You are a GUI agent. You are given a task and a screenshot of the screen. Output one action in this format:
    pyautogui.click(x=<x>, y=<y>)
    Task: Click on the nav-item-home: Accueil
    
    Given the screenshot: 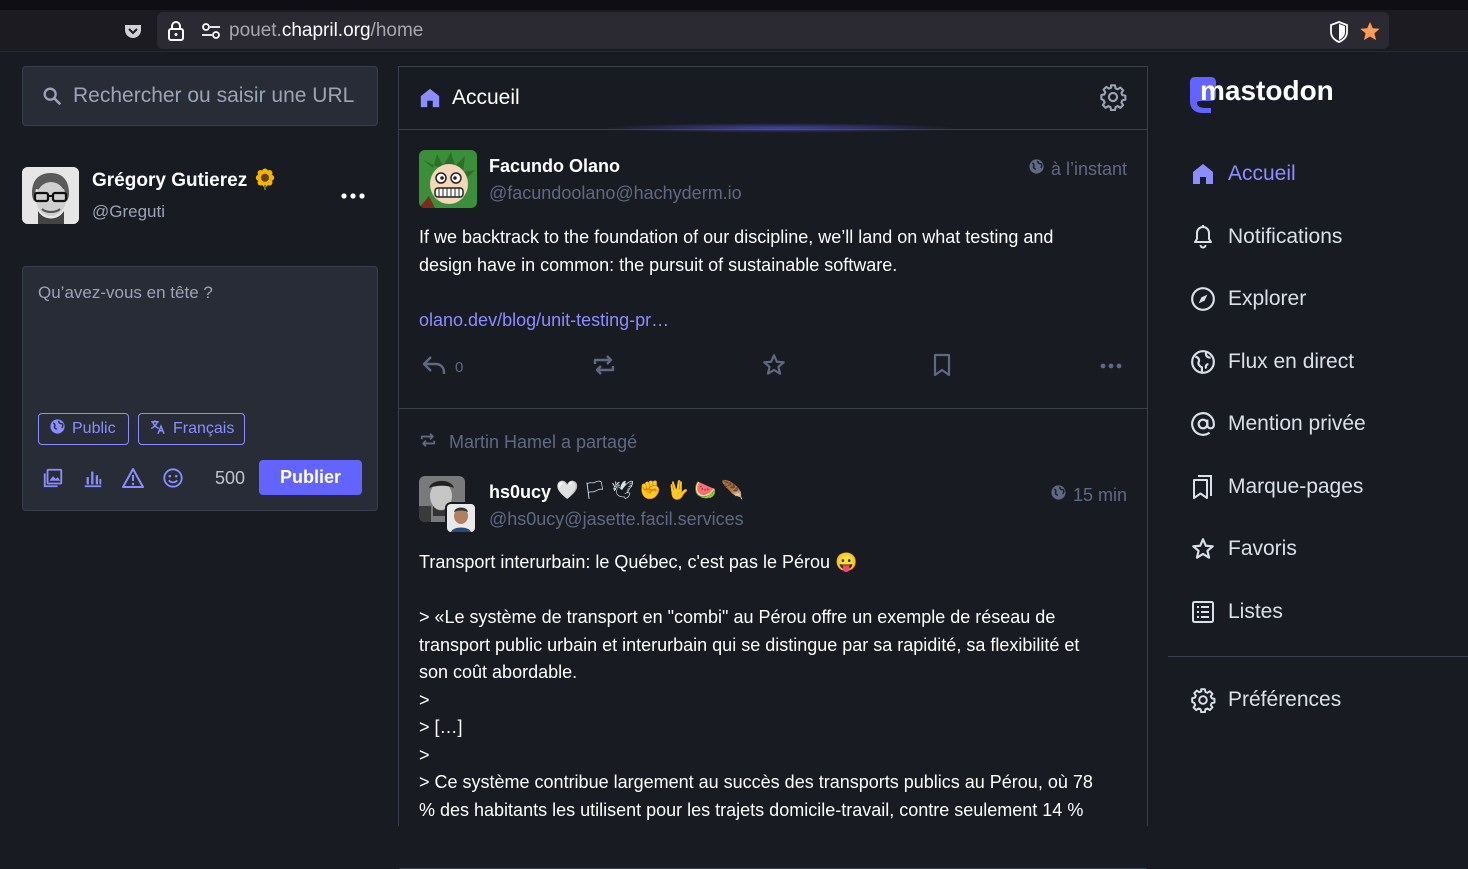 What is the action you would take?
    pyautogui.click(x=1243, y=174)
    